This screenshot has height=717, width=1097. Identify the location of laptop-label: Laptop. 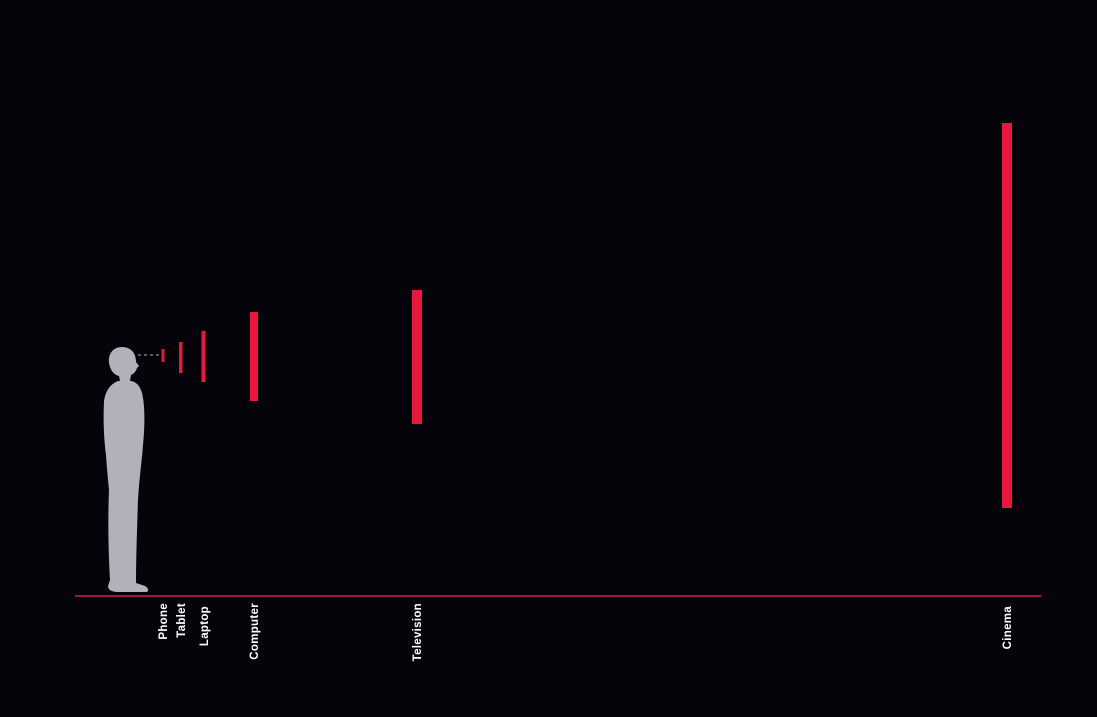
(205, 626).